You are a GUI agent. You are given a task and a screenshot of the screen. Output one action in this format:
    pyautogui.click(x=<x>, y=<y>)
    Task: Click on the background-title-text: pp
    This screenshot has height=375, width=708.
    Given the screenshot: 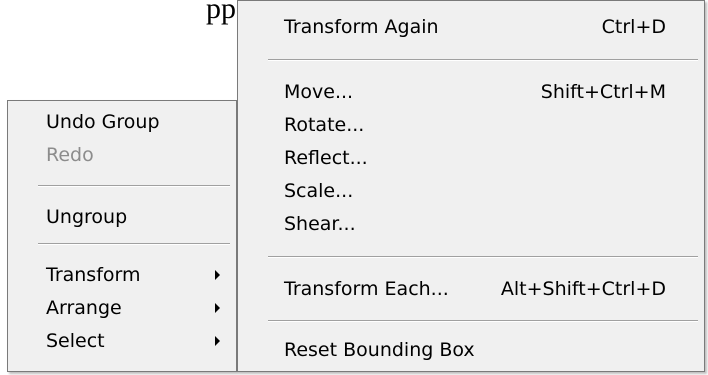 What is the action you would take?
    pyautogui.click(x=221, y=12)
    